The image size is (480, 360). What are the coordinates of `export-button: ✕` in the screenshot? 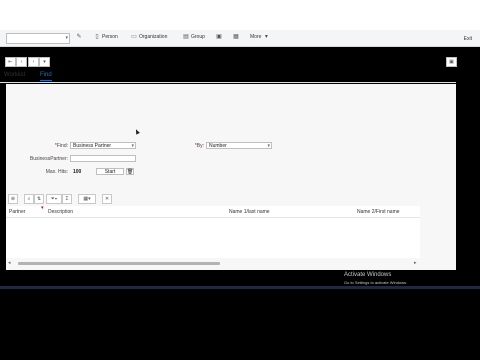 It's located at (107, 199).